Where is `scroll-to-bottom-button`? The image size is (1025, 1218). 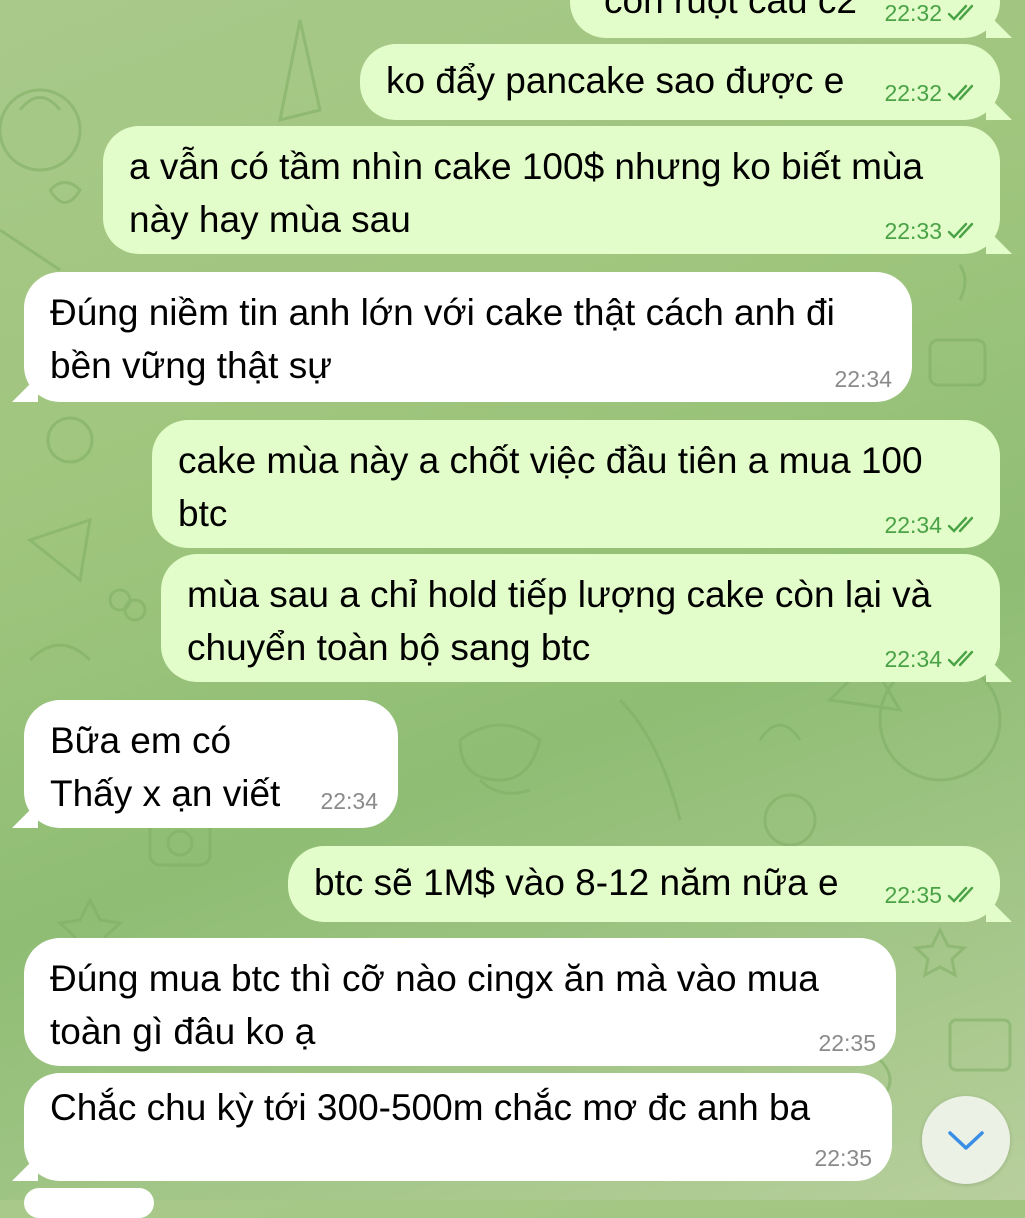 scroll-to-bottom-button is located at coordinates (966, 1140).